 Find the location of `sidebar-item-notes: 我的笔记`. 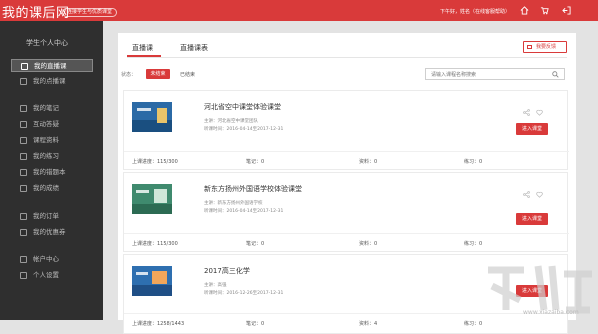

sidebar-item-notes: 我的笔记 is located at coordinates (52, 108).